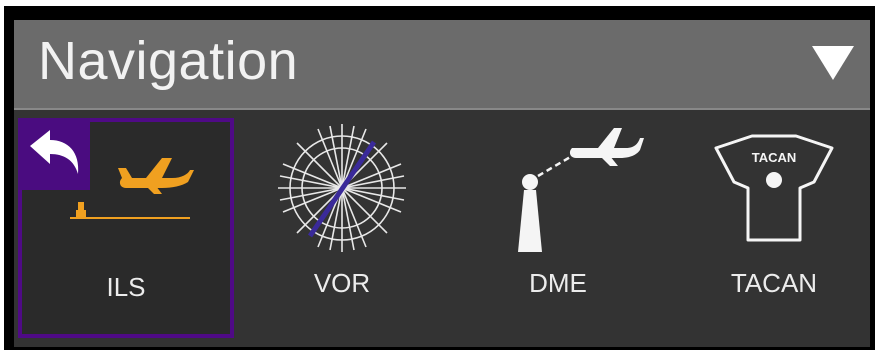 The width and height of the screenshot is (879, 354). What do you see at coordinates (774, 188) in the screenshot?
I see `tacan-beacon-icon: TACAN` at bounding box center [774, 188].